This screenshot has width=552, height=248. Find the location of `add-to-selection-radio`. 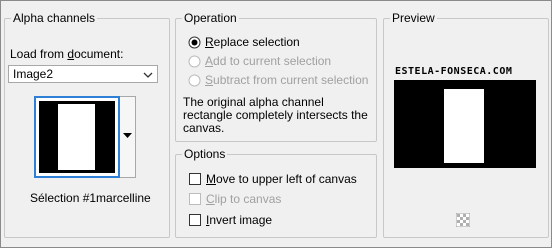

add-to-selection-radio is located at coordinates (194, 61).